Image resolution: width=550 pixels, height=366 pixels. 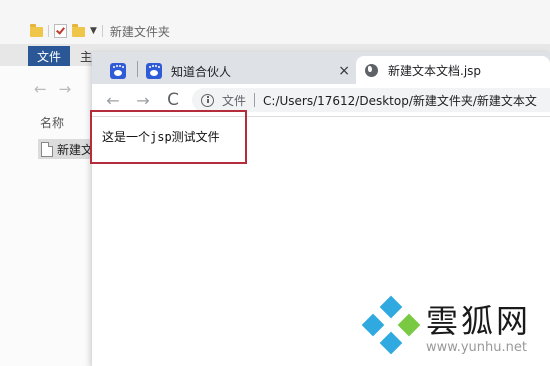 I want to click on tab-close-icon: ×, so click(x=344, y=71).